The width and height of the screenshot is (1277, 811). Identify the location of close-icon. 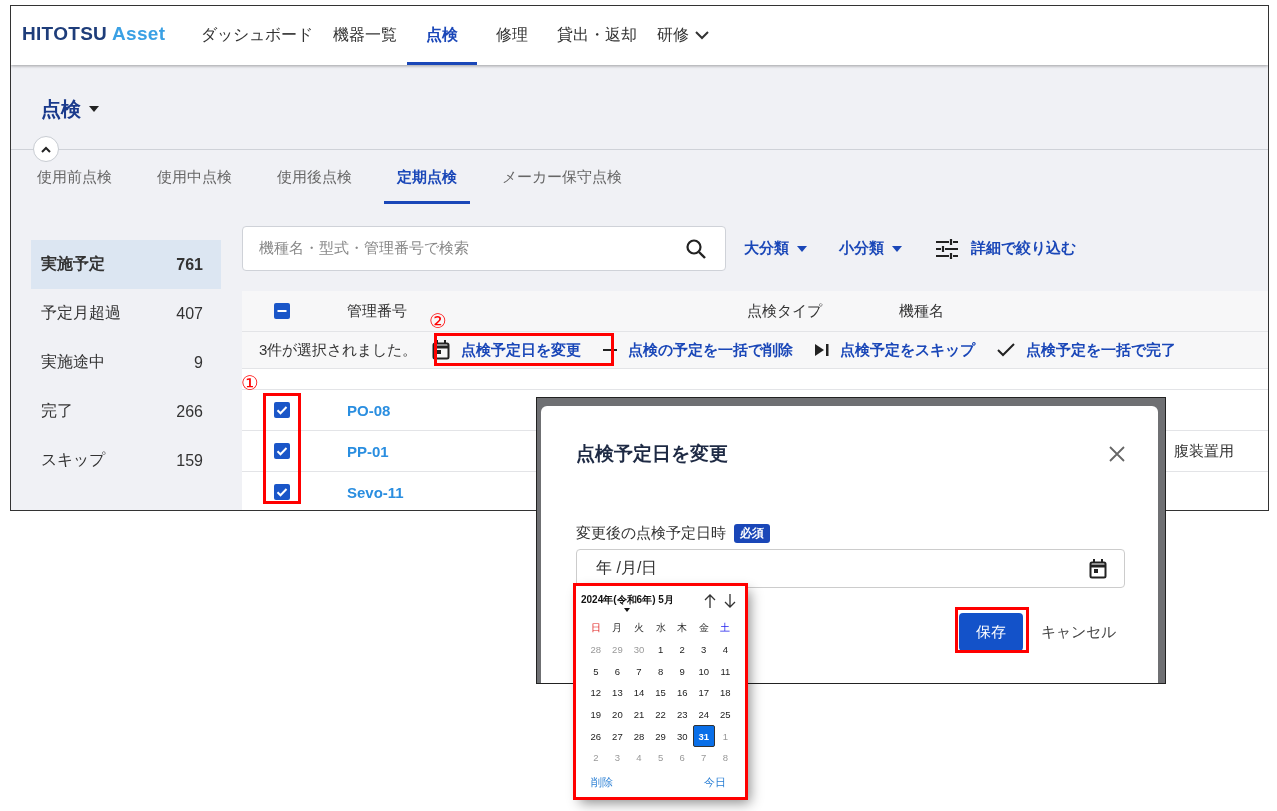
(1117, 454).